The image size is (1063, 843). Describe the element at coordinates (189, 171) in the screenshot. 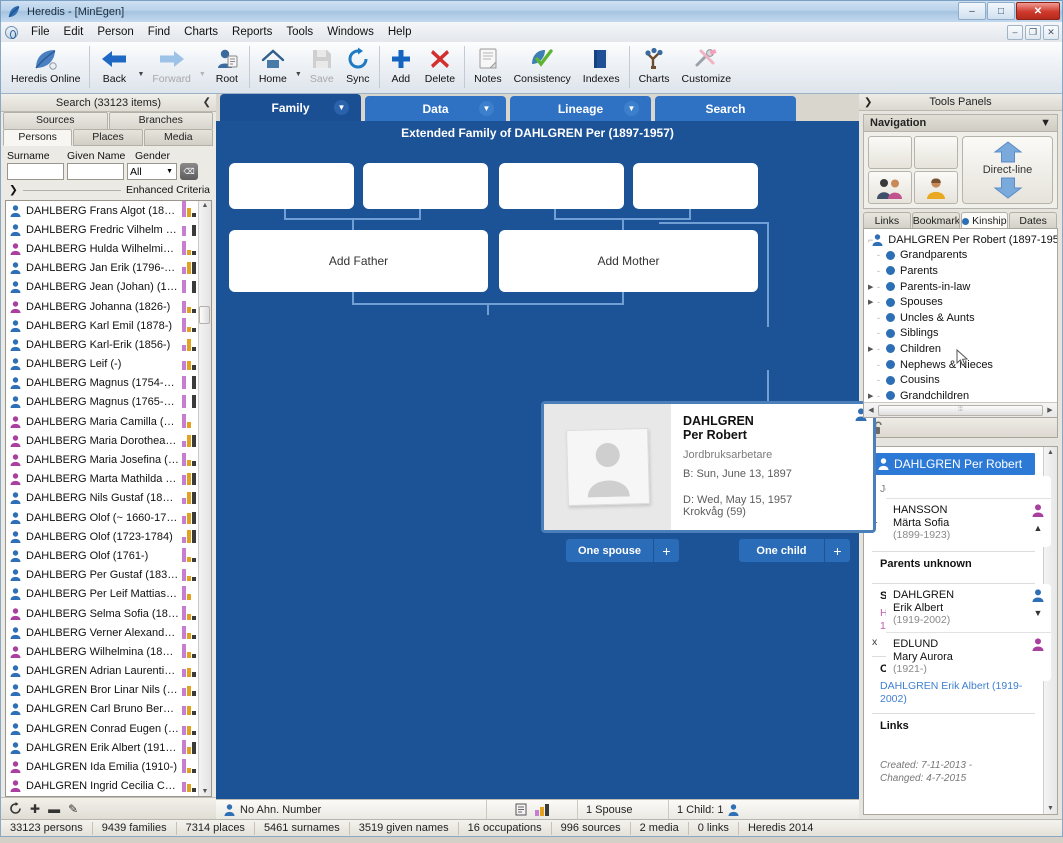

I see `clear-filters-button: ⌫` at that location.